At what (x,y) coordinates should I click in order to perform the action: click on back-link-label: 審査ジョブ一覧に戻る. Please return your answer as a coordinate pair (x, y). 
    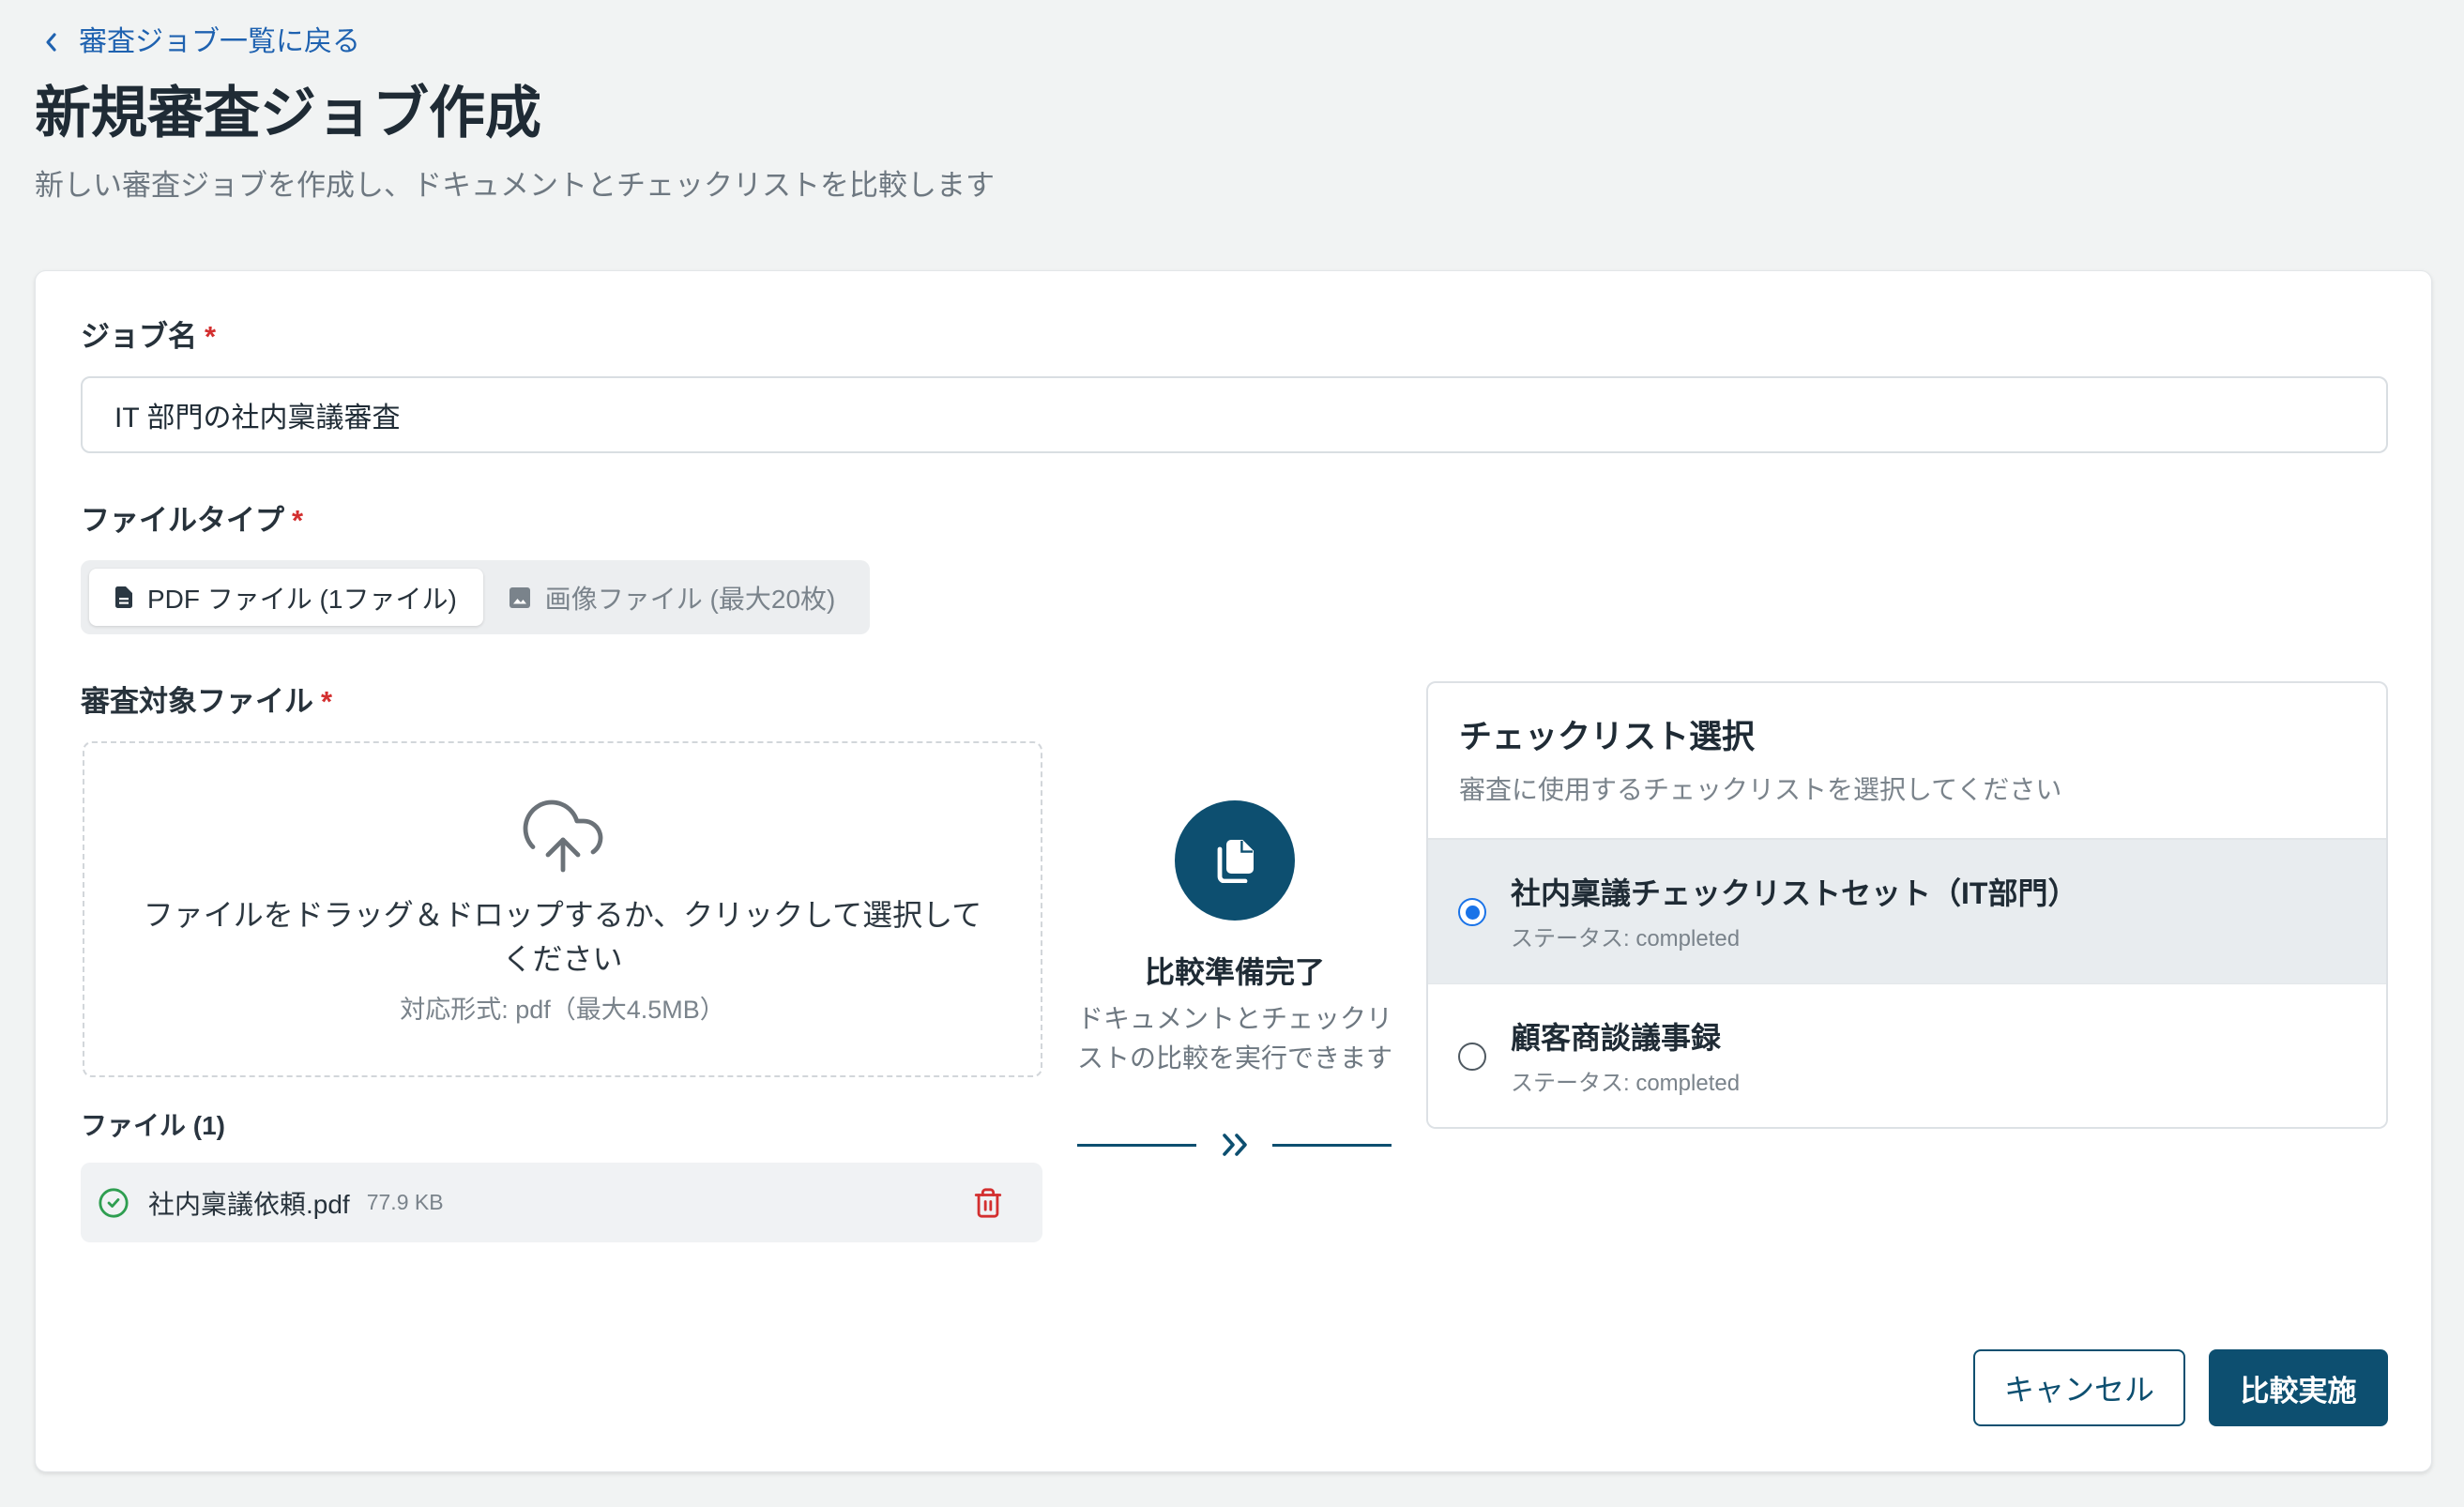
    Looking at the image, I should click on (220, 41).